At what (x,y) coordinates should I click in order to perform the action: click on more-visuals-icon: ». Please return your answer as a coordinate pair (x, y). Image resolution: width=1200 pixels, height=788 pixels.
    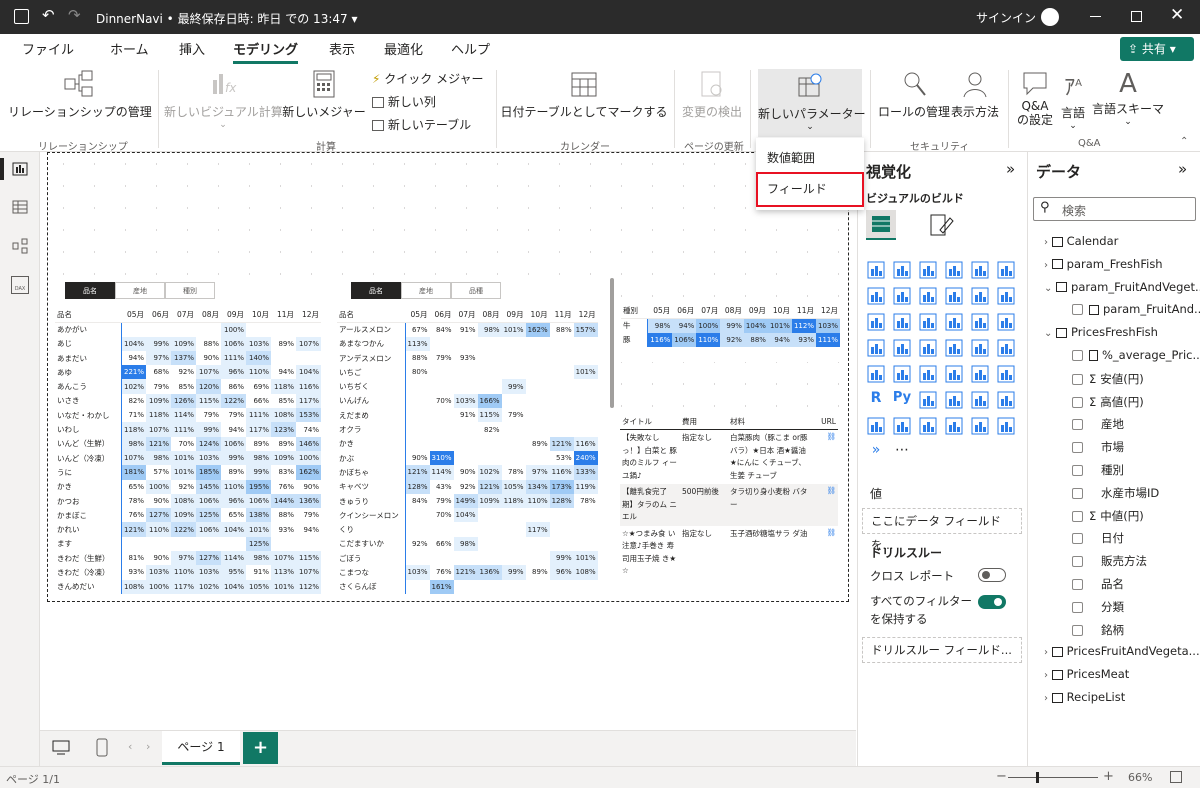
    Looking at the image, I should click on (876, 452).